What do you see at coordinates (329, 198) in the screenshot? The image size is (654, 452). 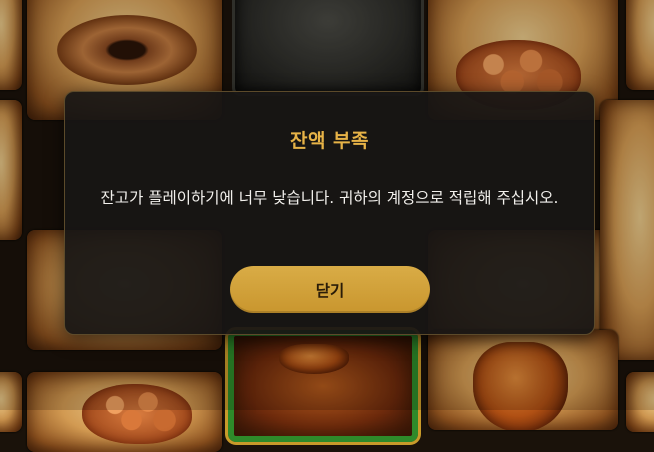 I see `dialog-message: 잔고가 플레이하기에 너무 낮습니다. 귀하의 계정으로 적립해 주십시오.` at bounding box center [329, 198].